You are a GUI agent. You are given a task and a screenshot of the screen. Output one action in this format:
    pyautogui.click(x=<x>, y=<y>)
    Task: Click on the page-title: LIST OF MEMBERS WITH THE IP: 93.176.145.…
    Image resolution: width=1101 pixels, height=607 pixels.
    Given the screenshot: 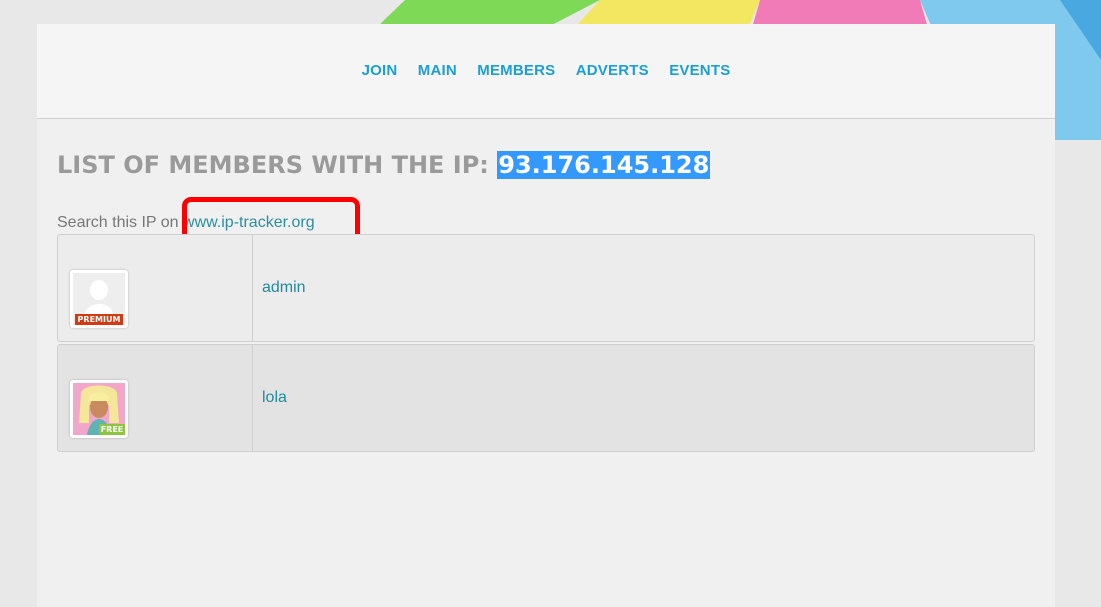 What is the action you would take?
    pyautogui.click(x=384, y=165)
    